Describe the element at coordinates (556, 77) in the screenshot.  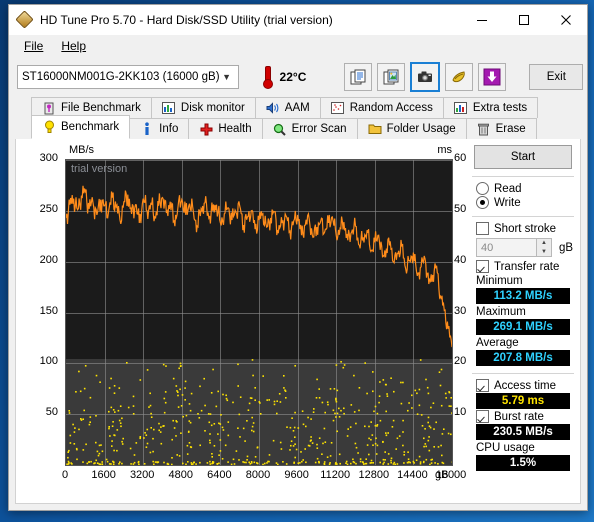
I see `exit-button: Exit` at that location.